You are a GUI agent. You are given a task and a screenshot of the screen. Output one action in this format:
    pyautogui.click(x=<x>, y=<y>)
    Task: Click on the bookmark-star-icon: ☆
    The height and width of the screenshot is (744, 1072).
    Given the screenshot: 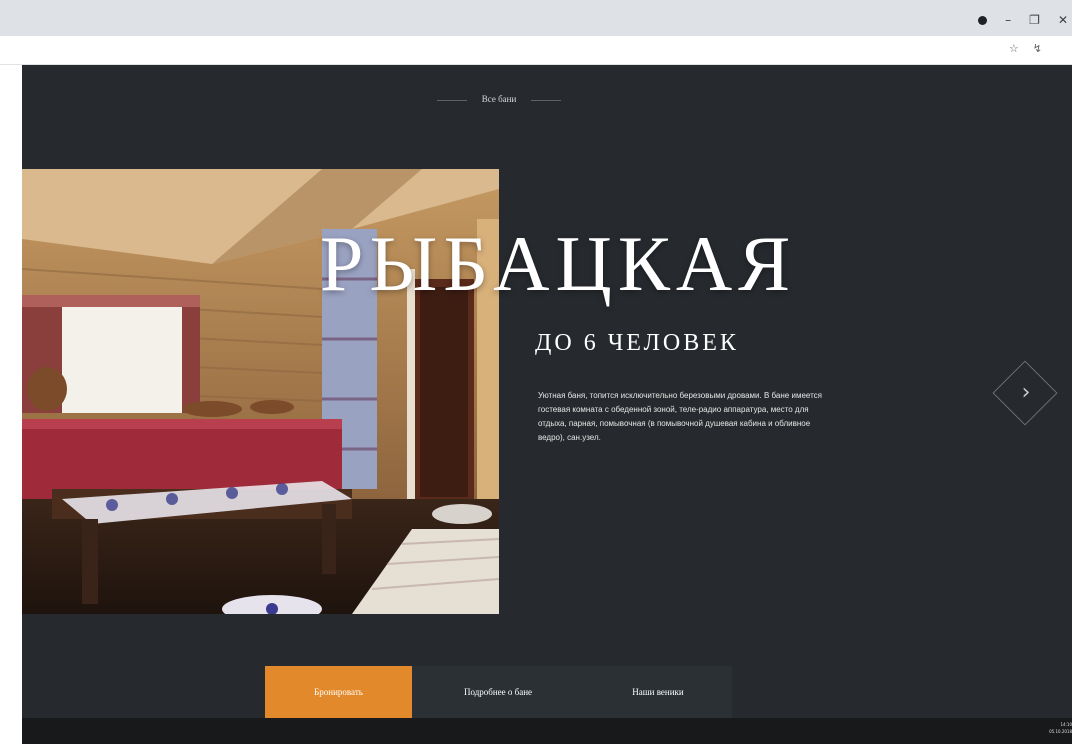 What is the action you would take?
    pyautogui.click(x=1014, y=48)
    